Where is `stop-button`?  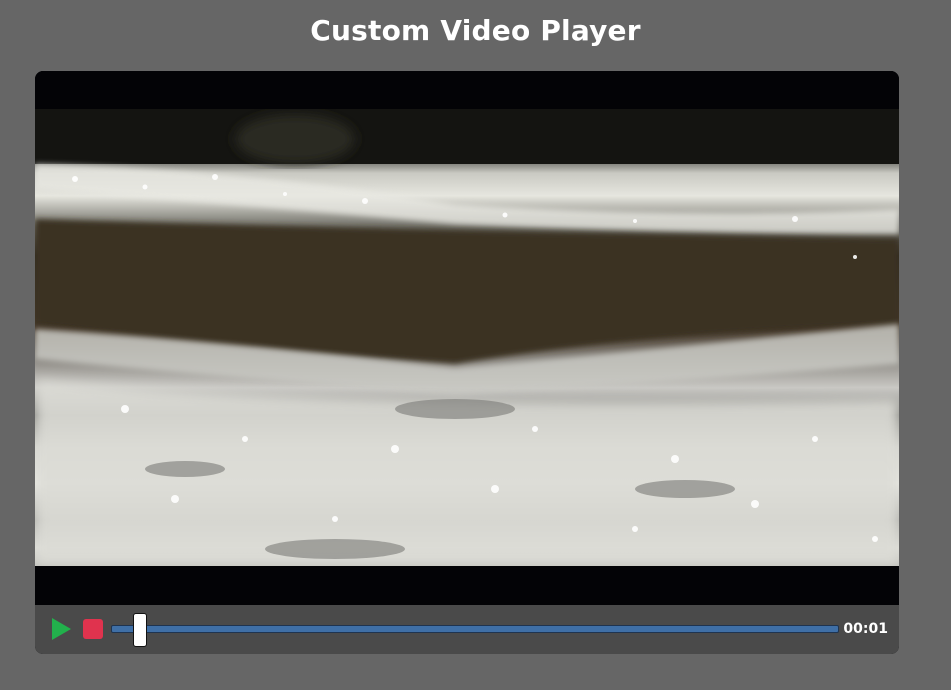
stop-button is located at coordinates (93, 629).